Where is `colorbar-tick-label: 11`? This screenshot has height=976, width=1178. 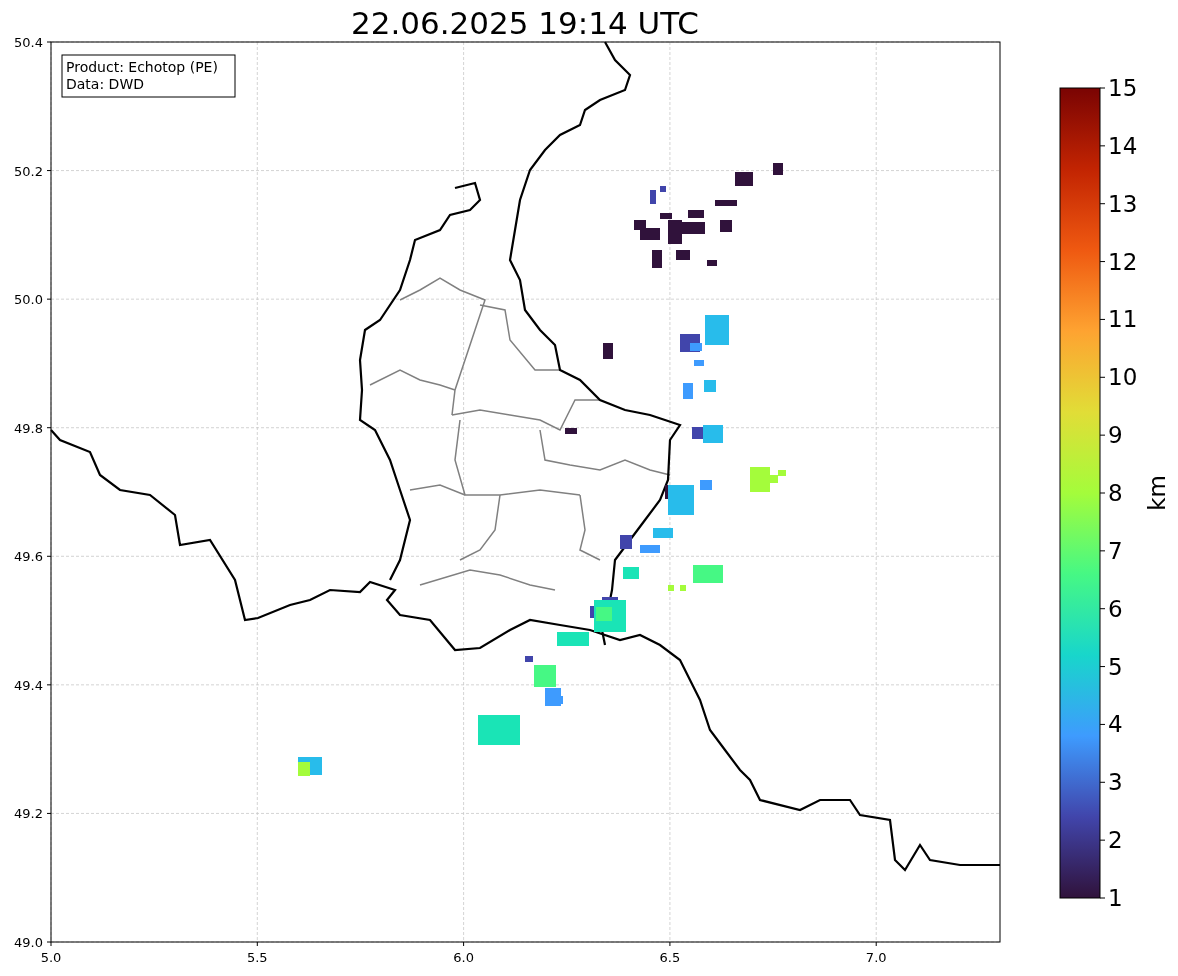
colorbar-tick-label: 11 is located at coordinates (1123, 319).